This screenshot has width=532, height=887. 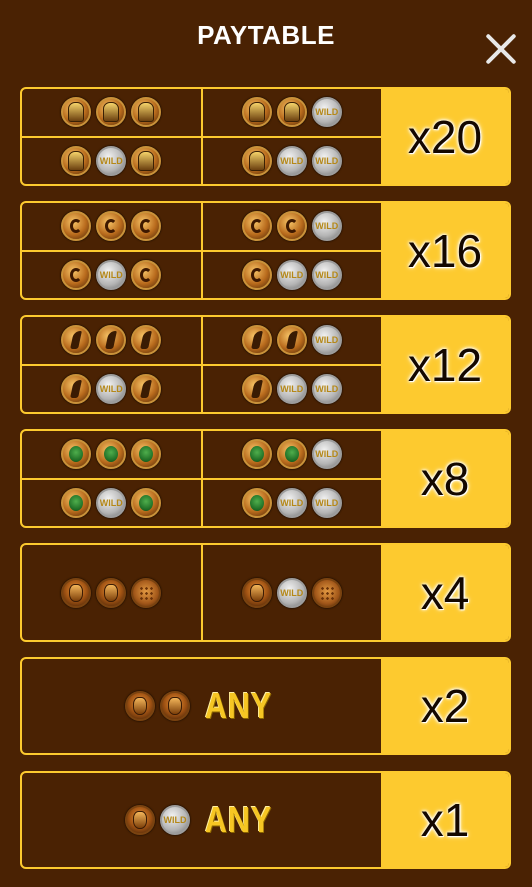 I want to click on combo-group: ANY, so click(x=201, y=706).